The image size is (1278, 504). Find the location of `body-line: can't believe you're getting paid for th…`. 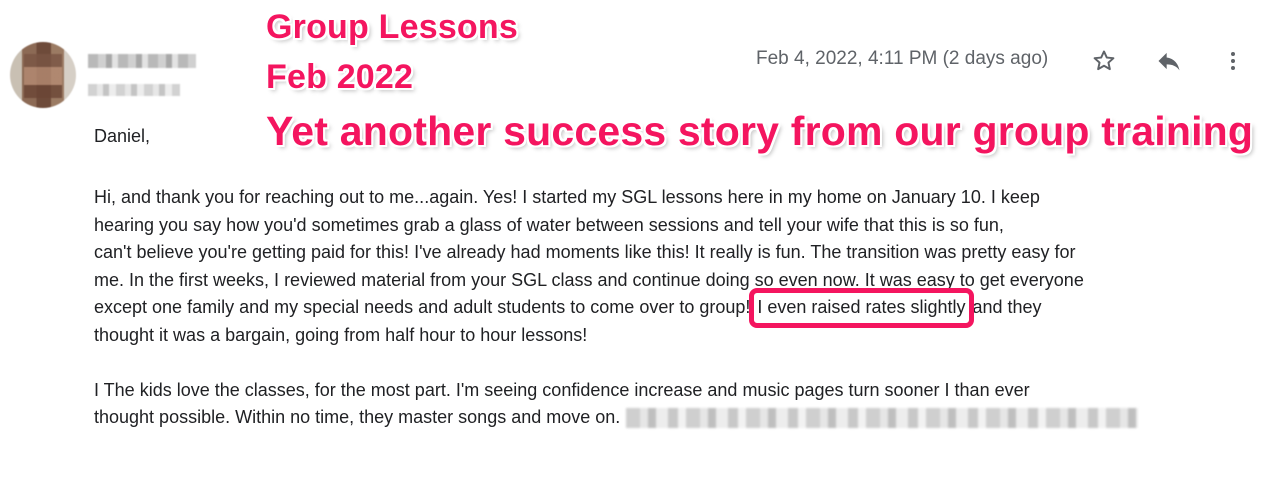

body-line: can't believe you're getting paid for th… is located at coordinates (585, 252).